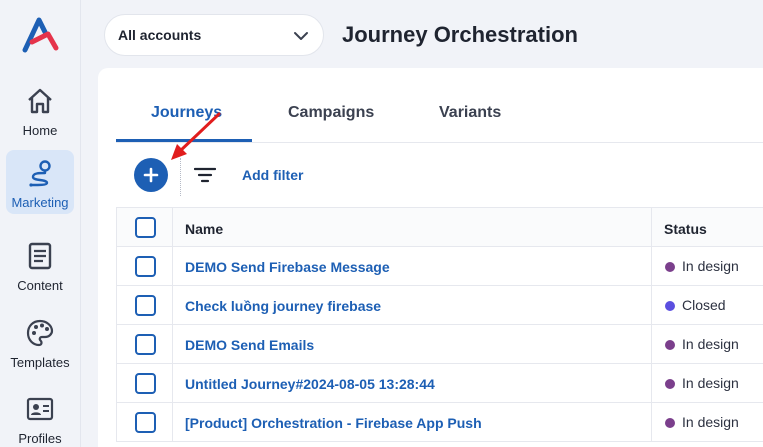 The image size is (763, 447). What do you see at coordinates (196, 136) in the screenshot?
I see `annotation-arrow-icon` at bounding box center [196, 136].